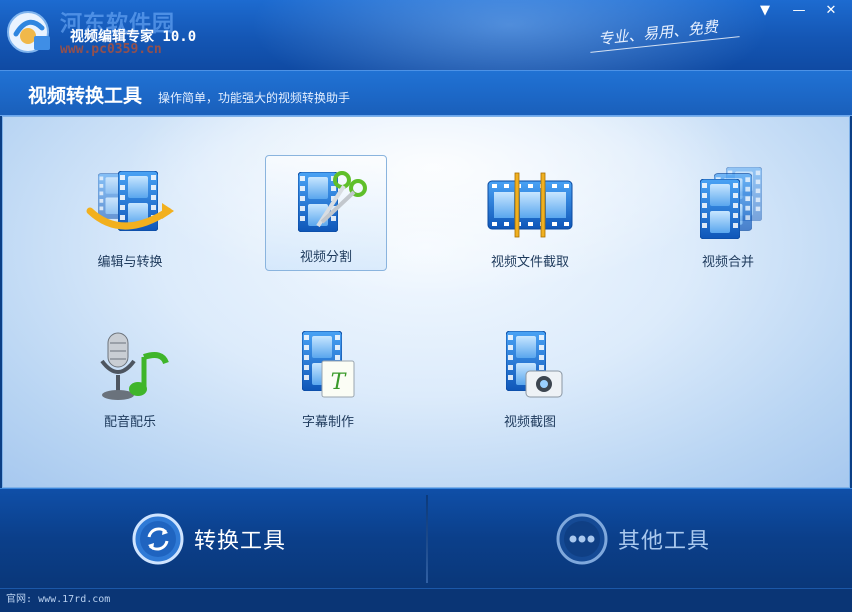 The height and width of the screenshot is (612, 852). Describe the element at coordinates (158, 539) in the screenshot. I see `refresh-icon` at that location.